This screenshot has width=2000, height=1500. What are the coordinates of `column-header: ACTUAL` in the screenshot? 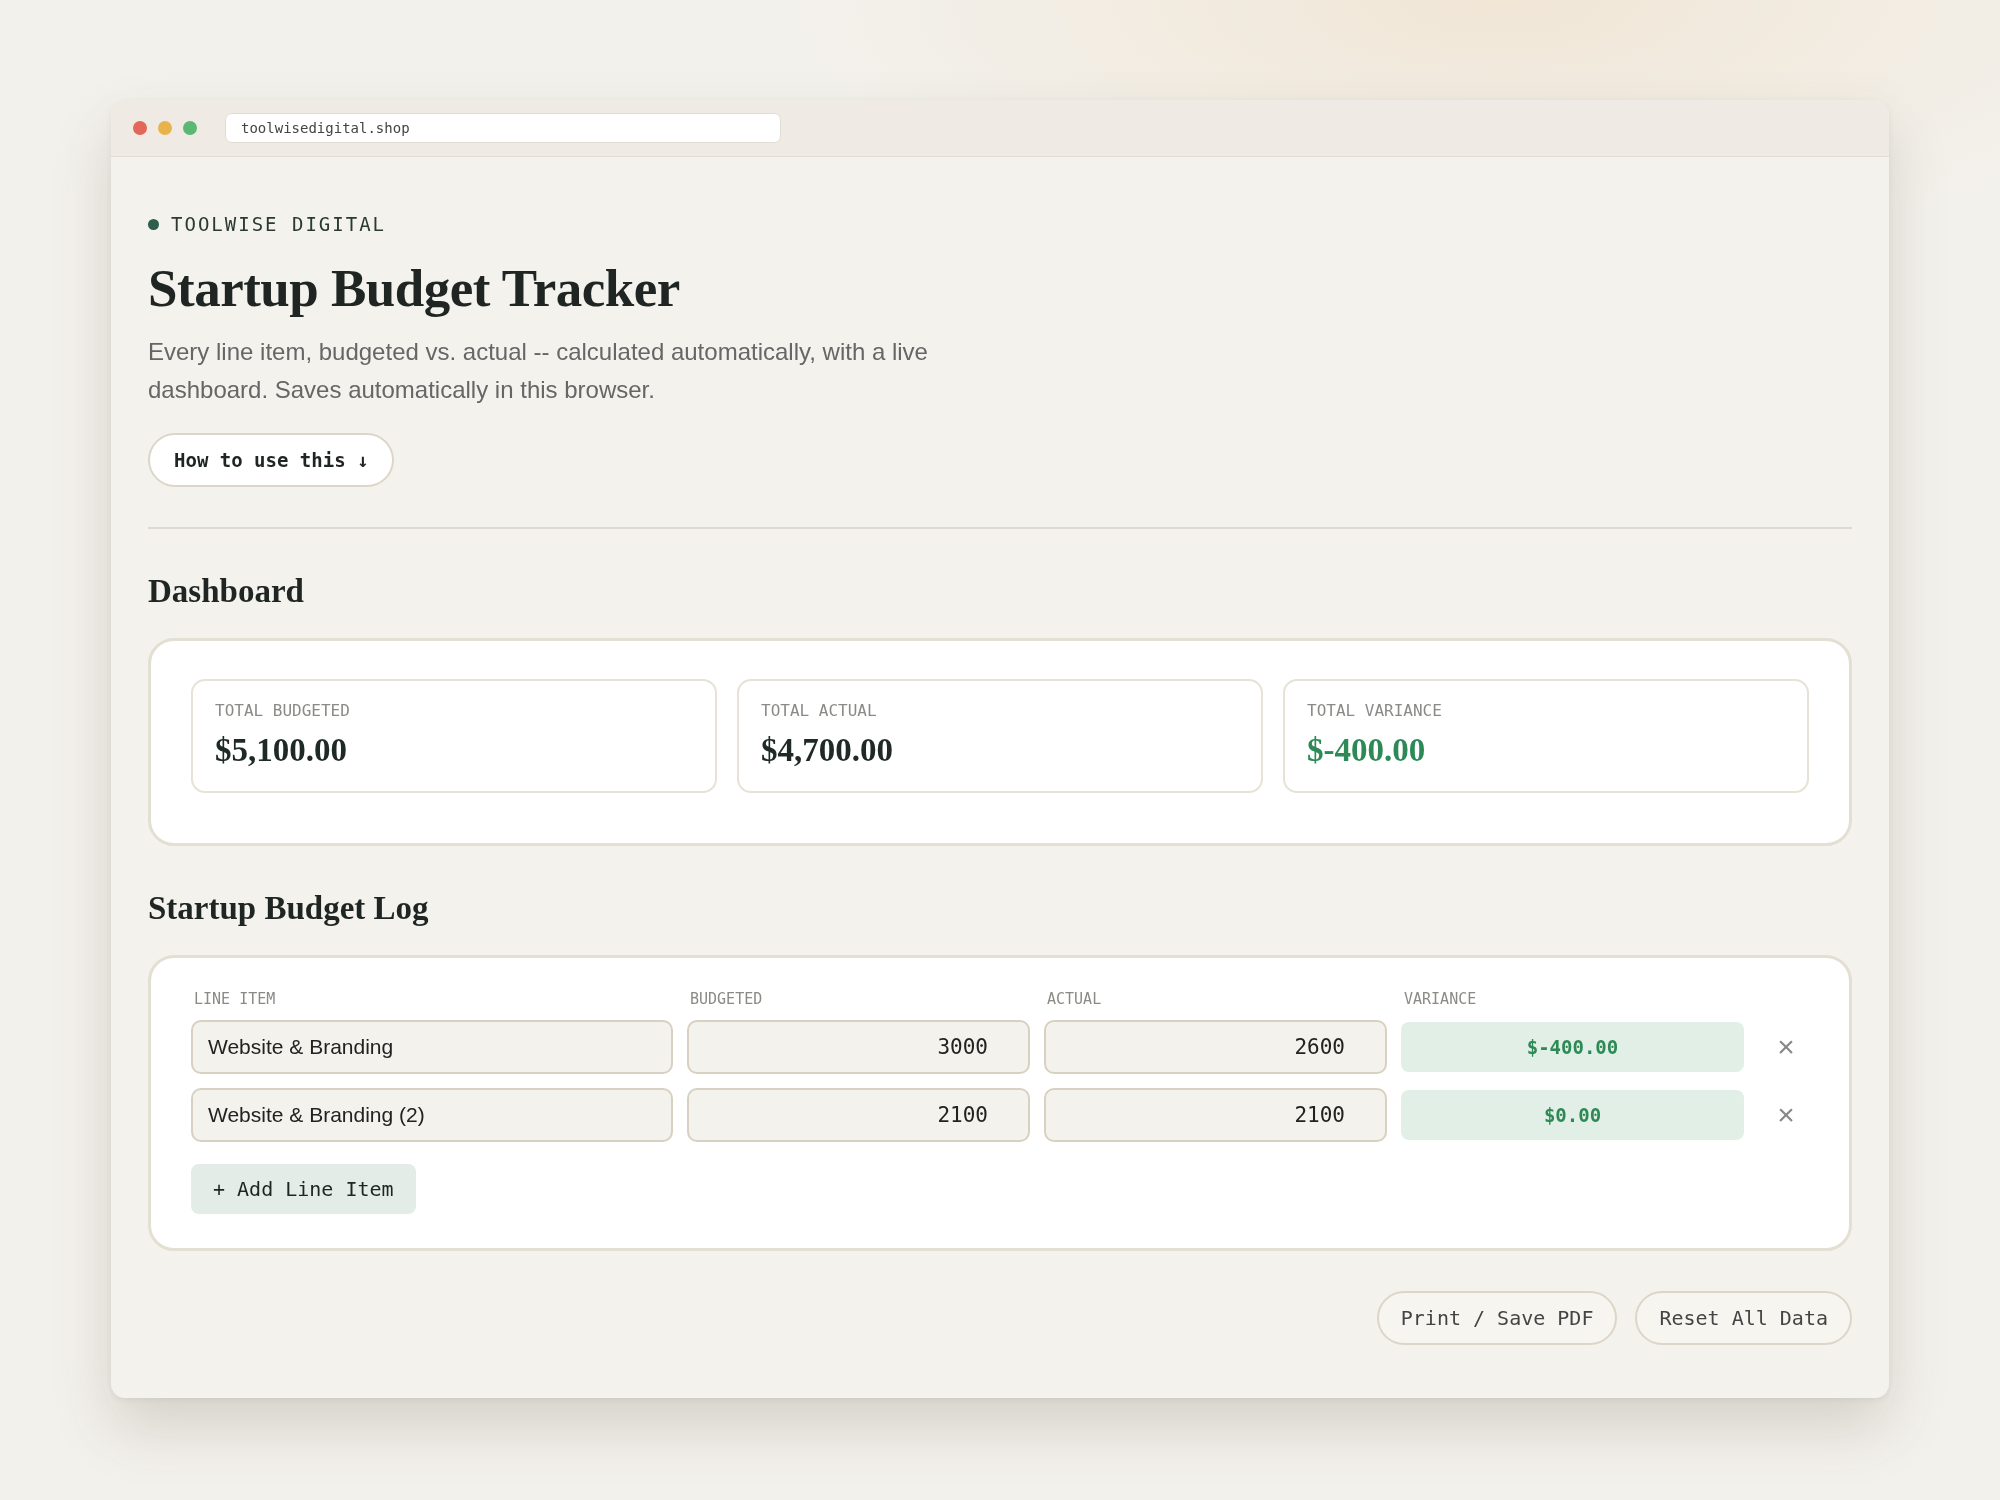 It's located at (1074, 998).